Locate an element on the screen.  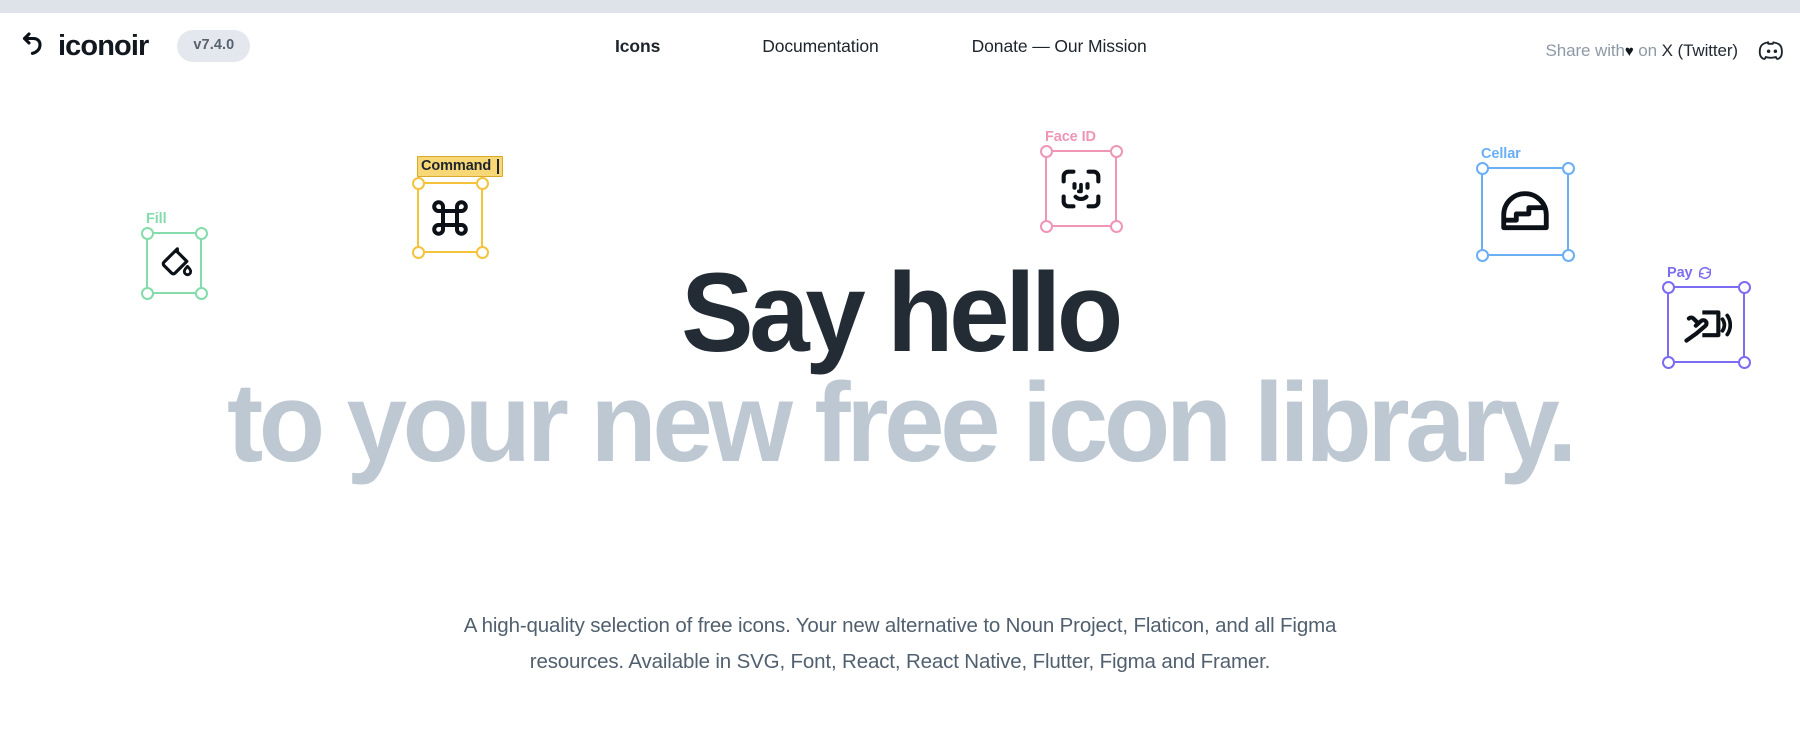
logo-wordmark: iconoir is located at coordinates (103, 45).